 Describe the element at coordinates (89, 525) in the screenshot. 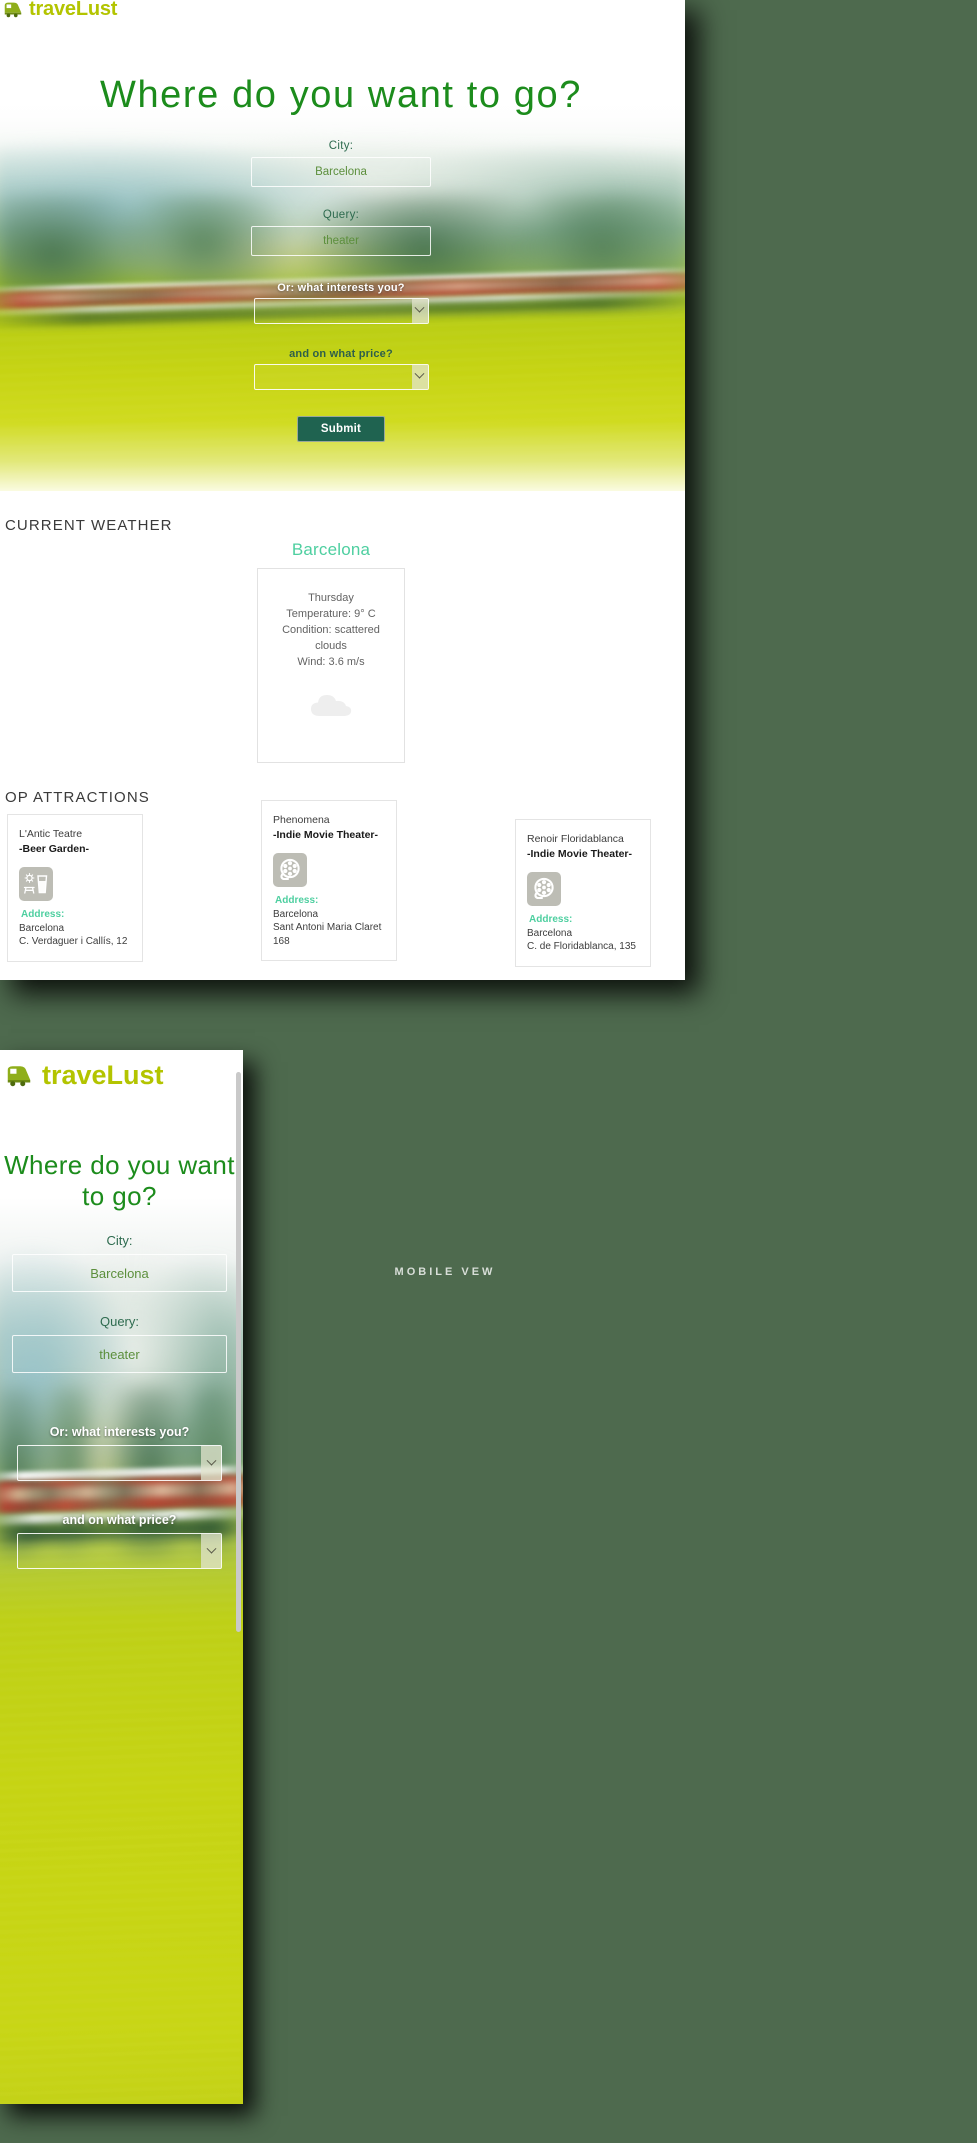

I see `weather-heading: CURRENT WEATHER` at that location.